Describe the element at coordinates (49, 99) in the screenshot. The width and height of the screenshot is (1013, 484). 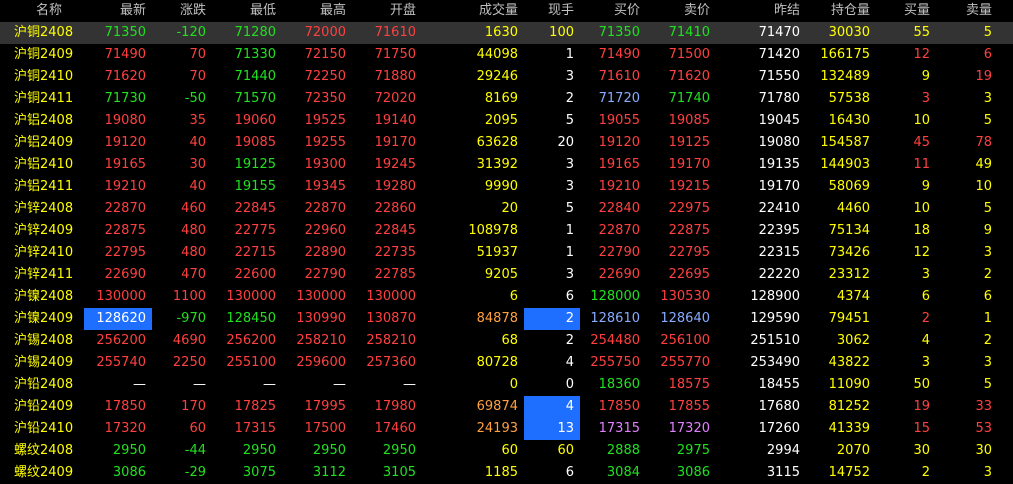
I see `cell-name: 沪铜2411` at that location.